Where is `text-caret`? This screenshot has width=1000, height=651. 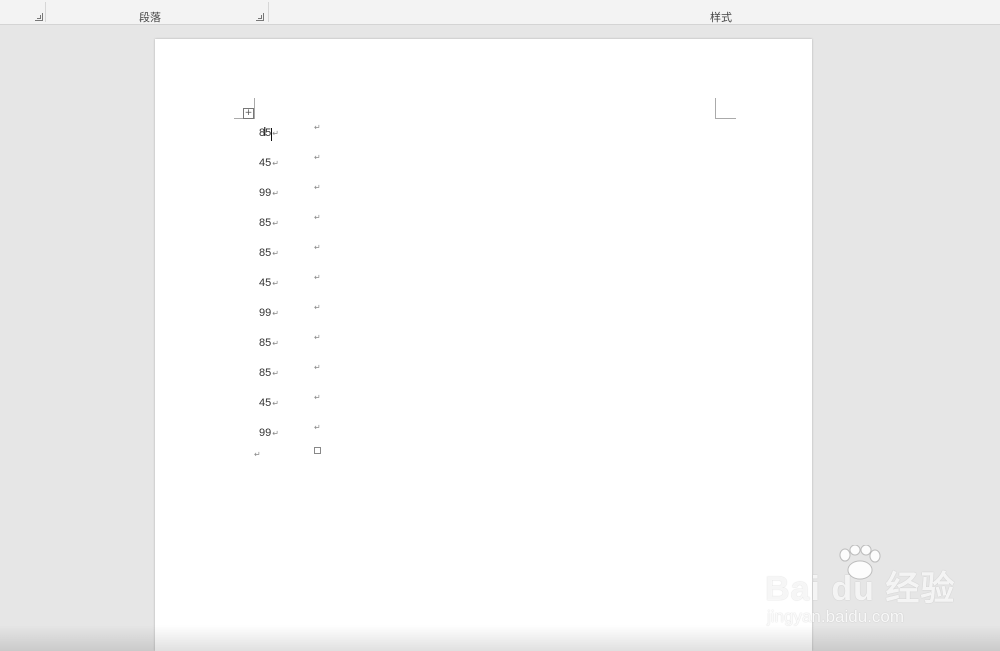
text-caret is located at coordinates (271, 134).